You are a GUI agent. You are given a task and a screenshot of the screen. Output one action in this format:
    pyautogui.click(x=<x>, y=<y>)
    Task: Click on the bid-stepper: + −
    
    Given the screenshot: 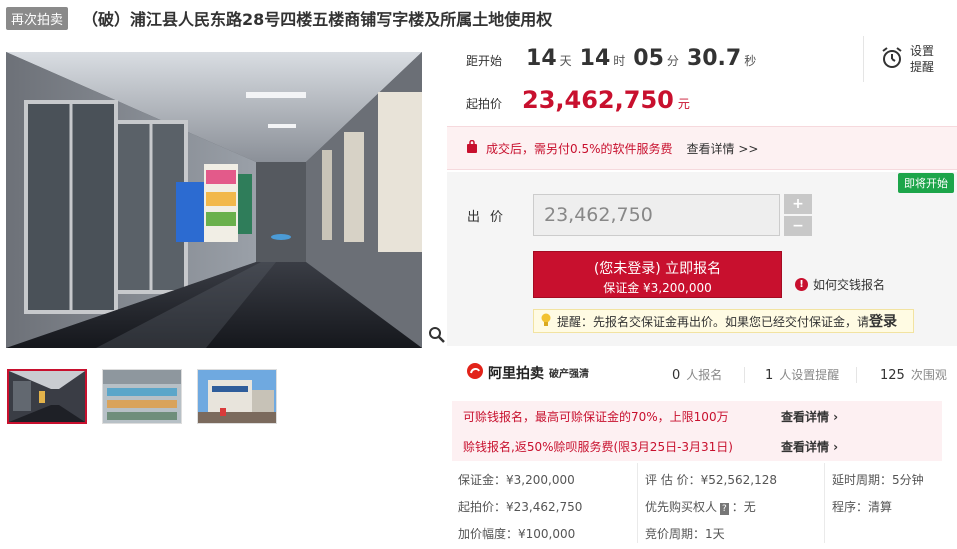 What is the action you would take?
    pyautogui.click(x=798, y=216)
    